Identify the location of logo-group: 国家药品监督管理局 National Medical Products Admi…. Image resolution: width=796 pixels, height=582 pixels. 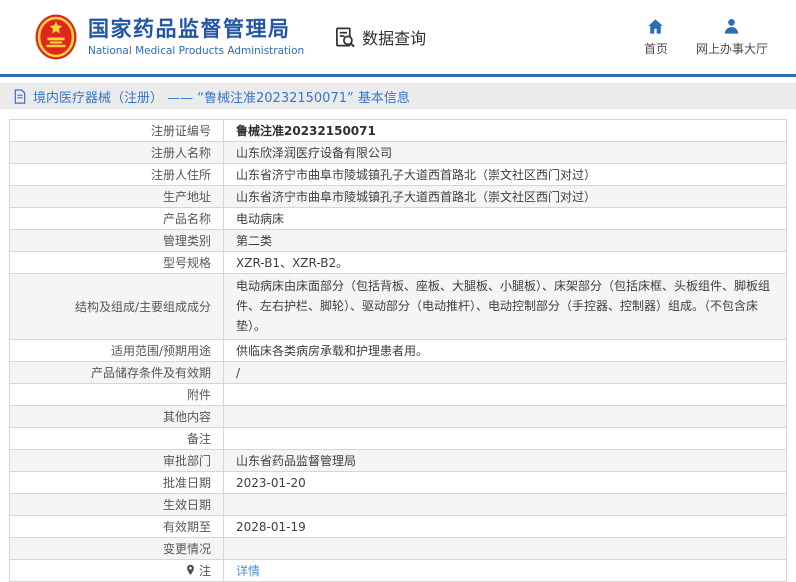
(169, 37).